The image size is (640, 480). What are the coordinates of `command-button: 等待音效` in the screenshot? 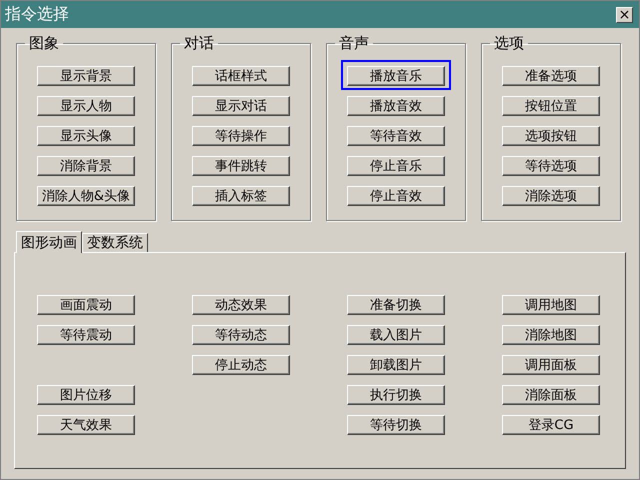 It's located at (396, 136).